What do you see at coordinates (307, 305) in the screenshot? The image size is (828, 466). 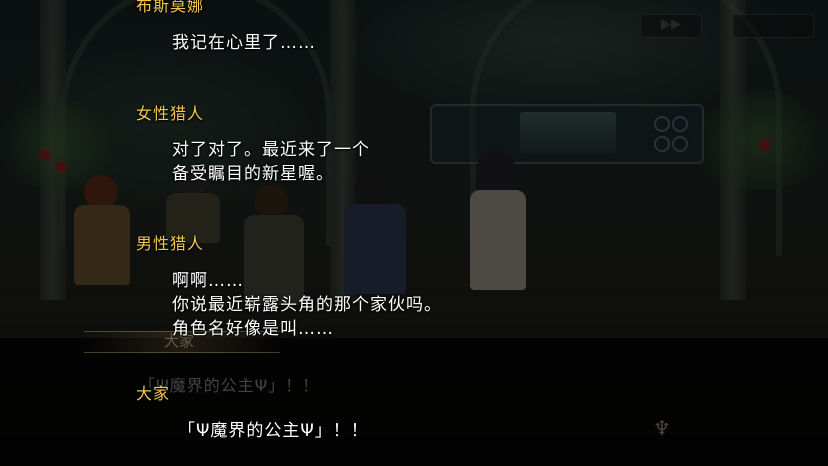 I see `log-dialogue-line: 你说最近崭露头角的那个家伙吗。` at bounding box center [307, 305].